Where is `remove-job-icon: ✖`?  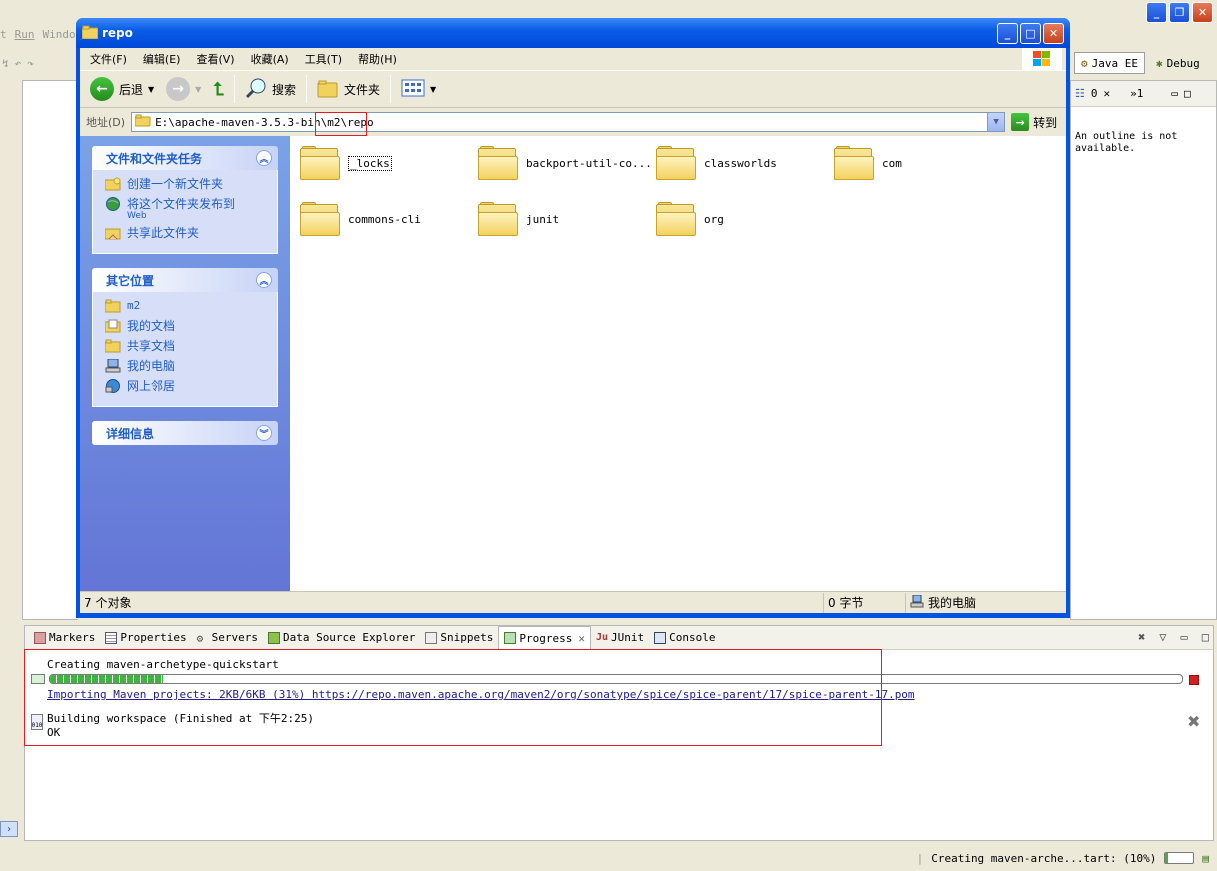 remove-job-icon: ✖ is located at coordinates (1193, 721).